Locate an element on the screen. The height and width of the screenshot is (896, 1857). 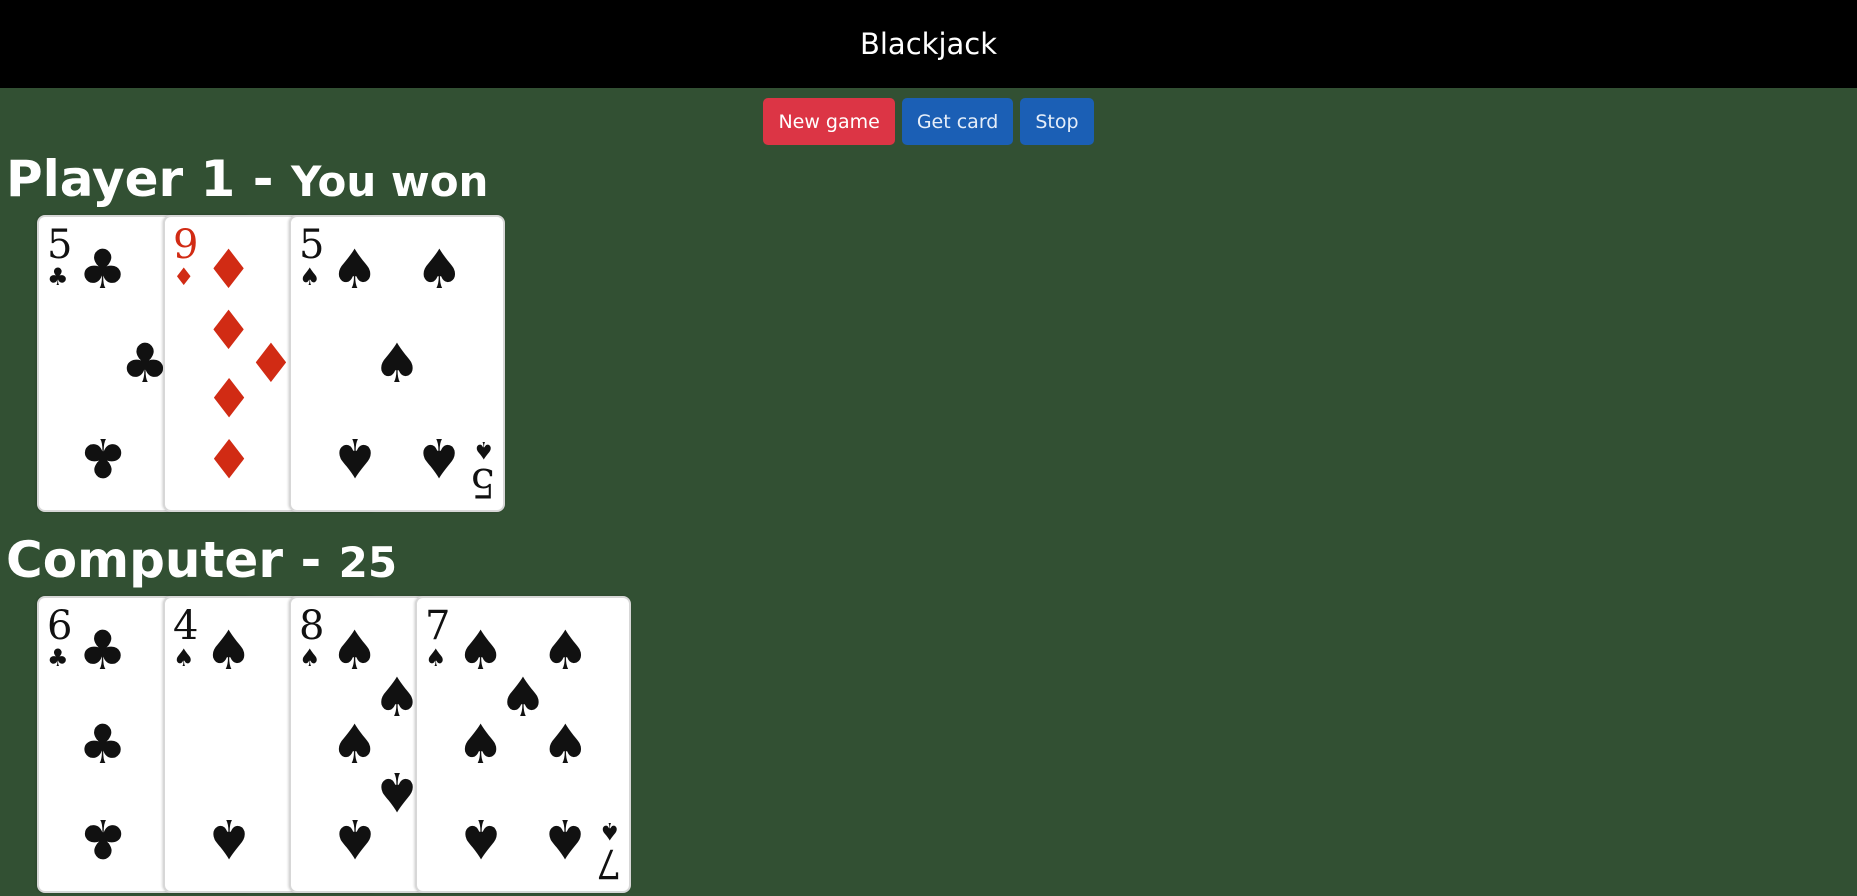
player-status: You won is located at coordinates (389, 181).